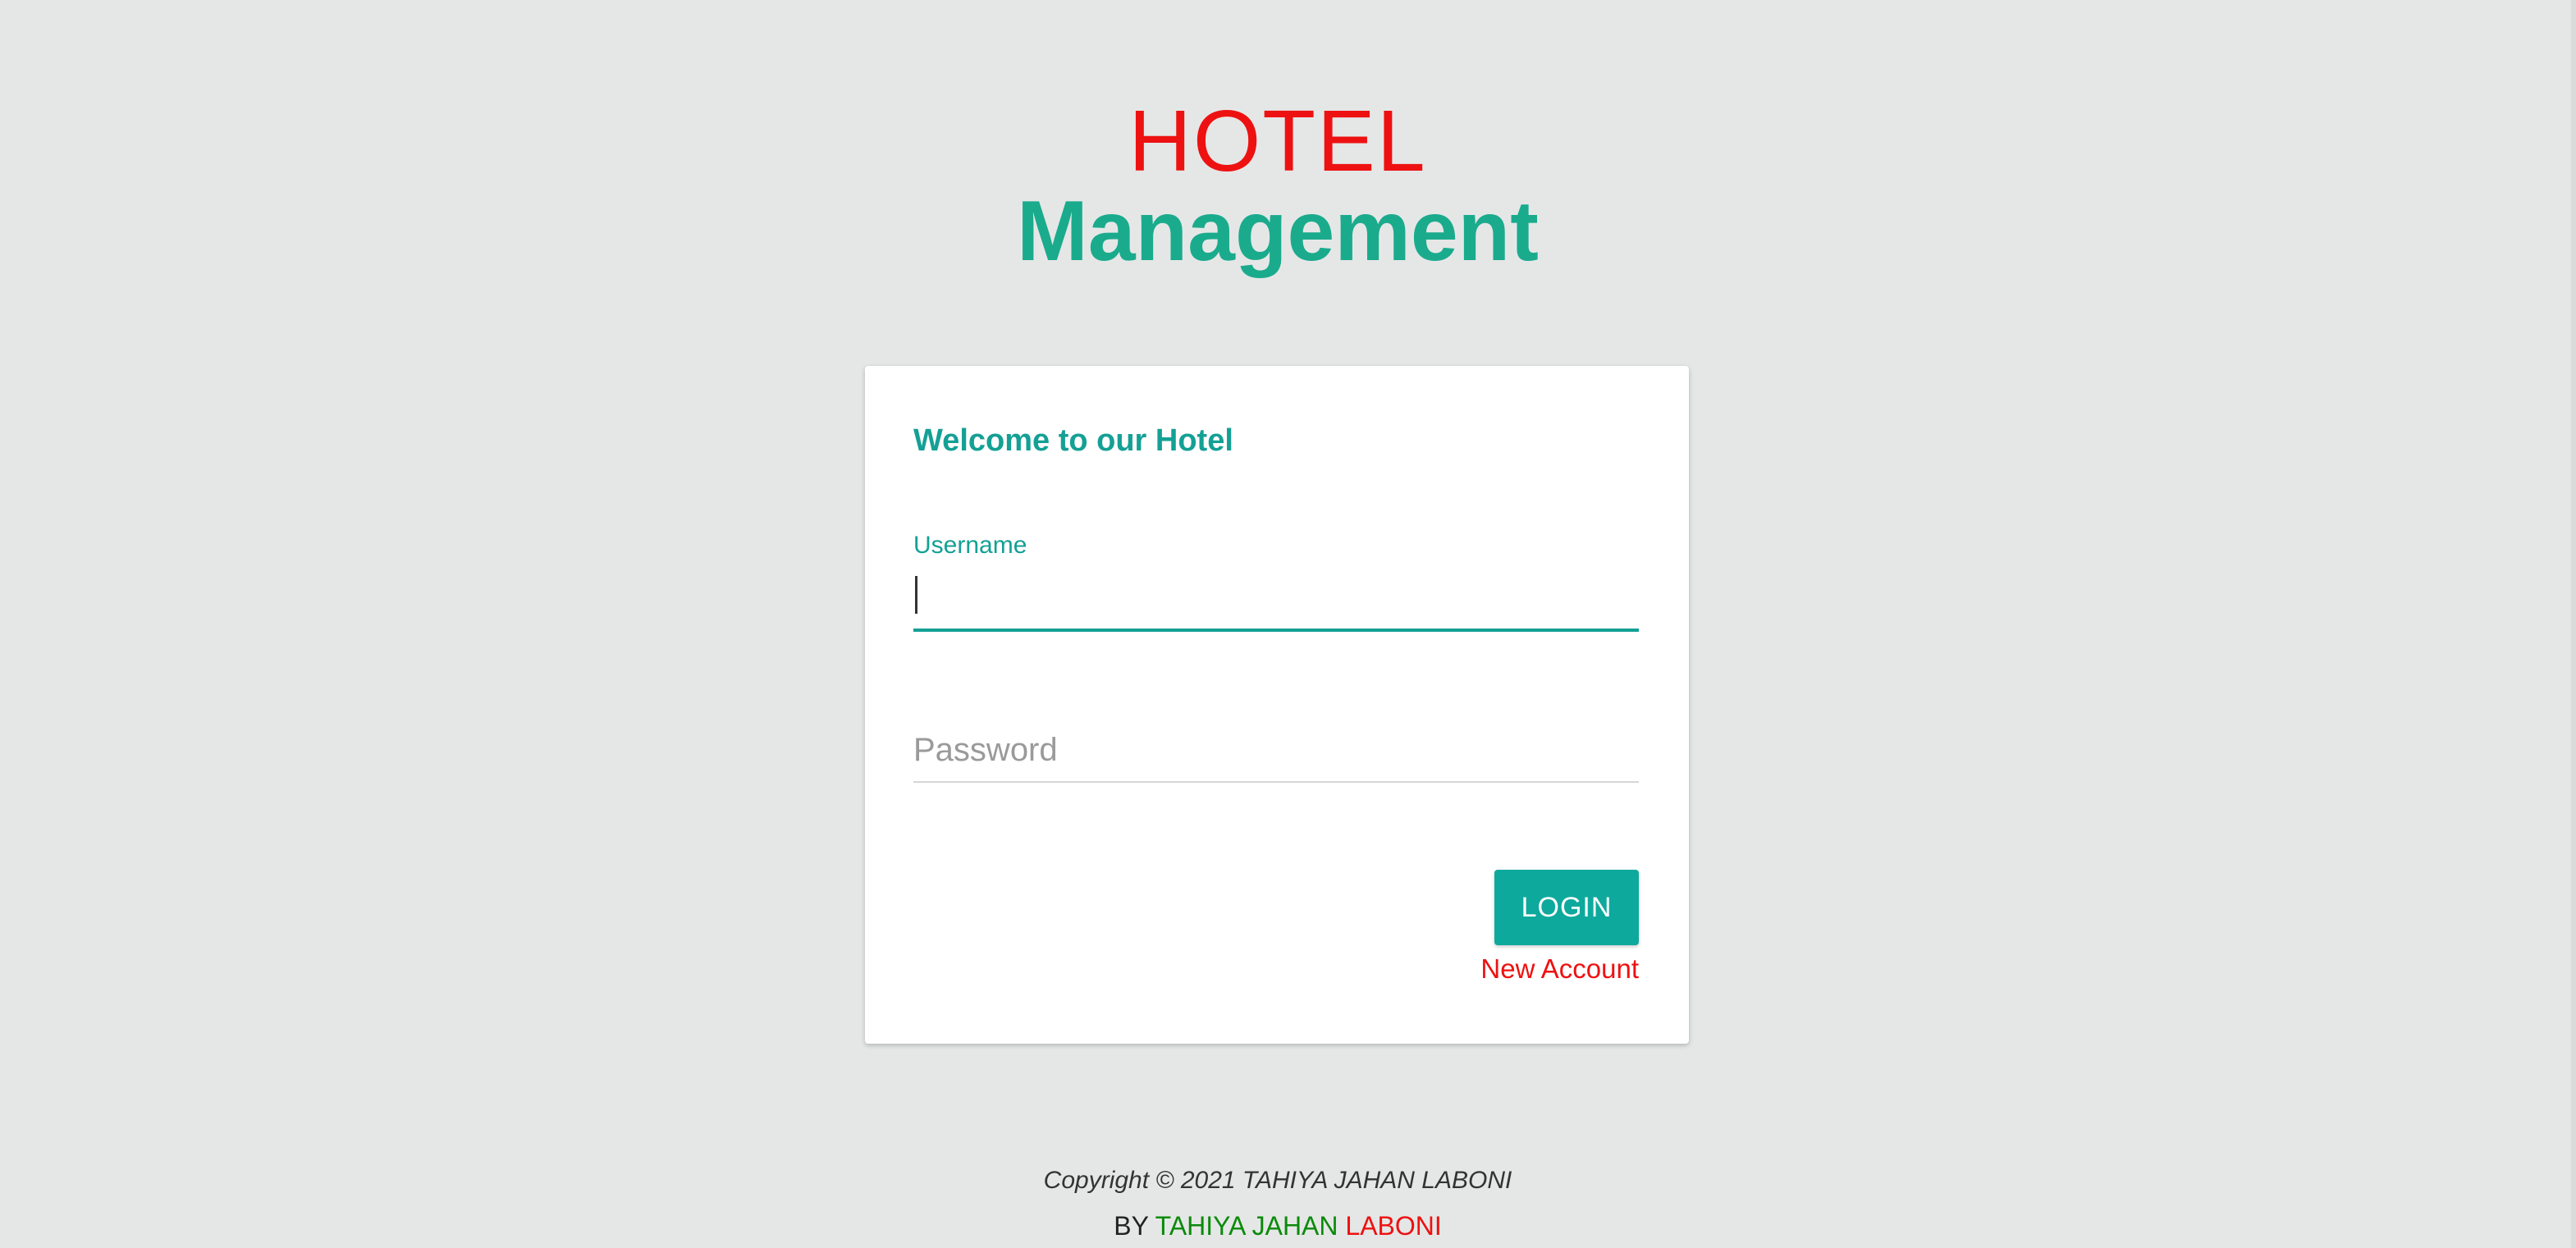  Describe the element at coordinates (1277, 141) in the screenshot. I see `brand-title-hotel: HOTEL` at that location.